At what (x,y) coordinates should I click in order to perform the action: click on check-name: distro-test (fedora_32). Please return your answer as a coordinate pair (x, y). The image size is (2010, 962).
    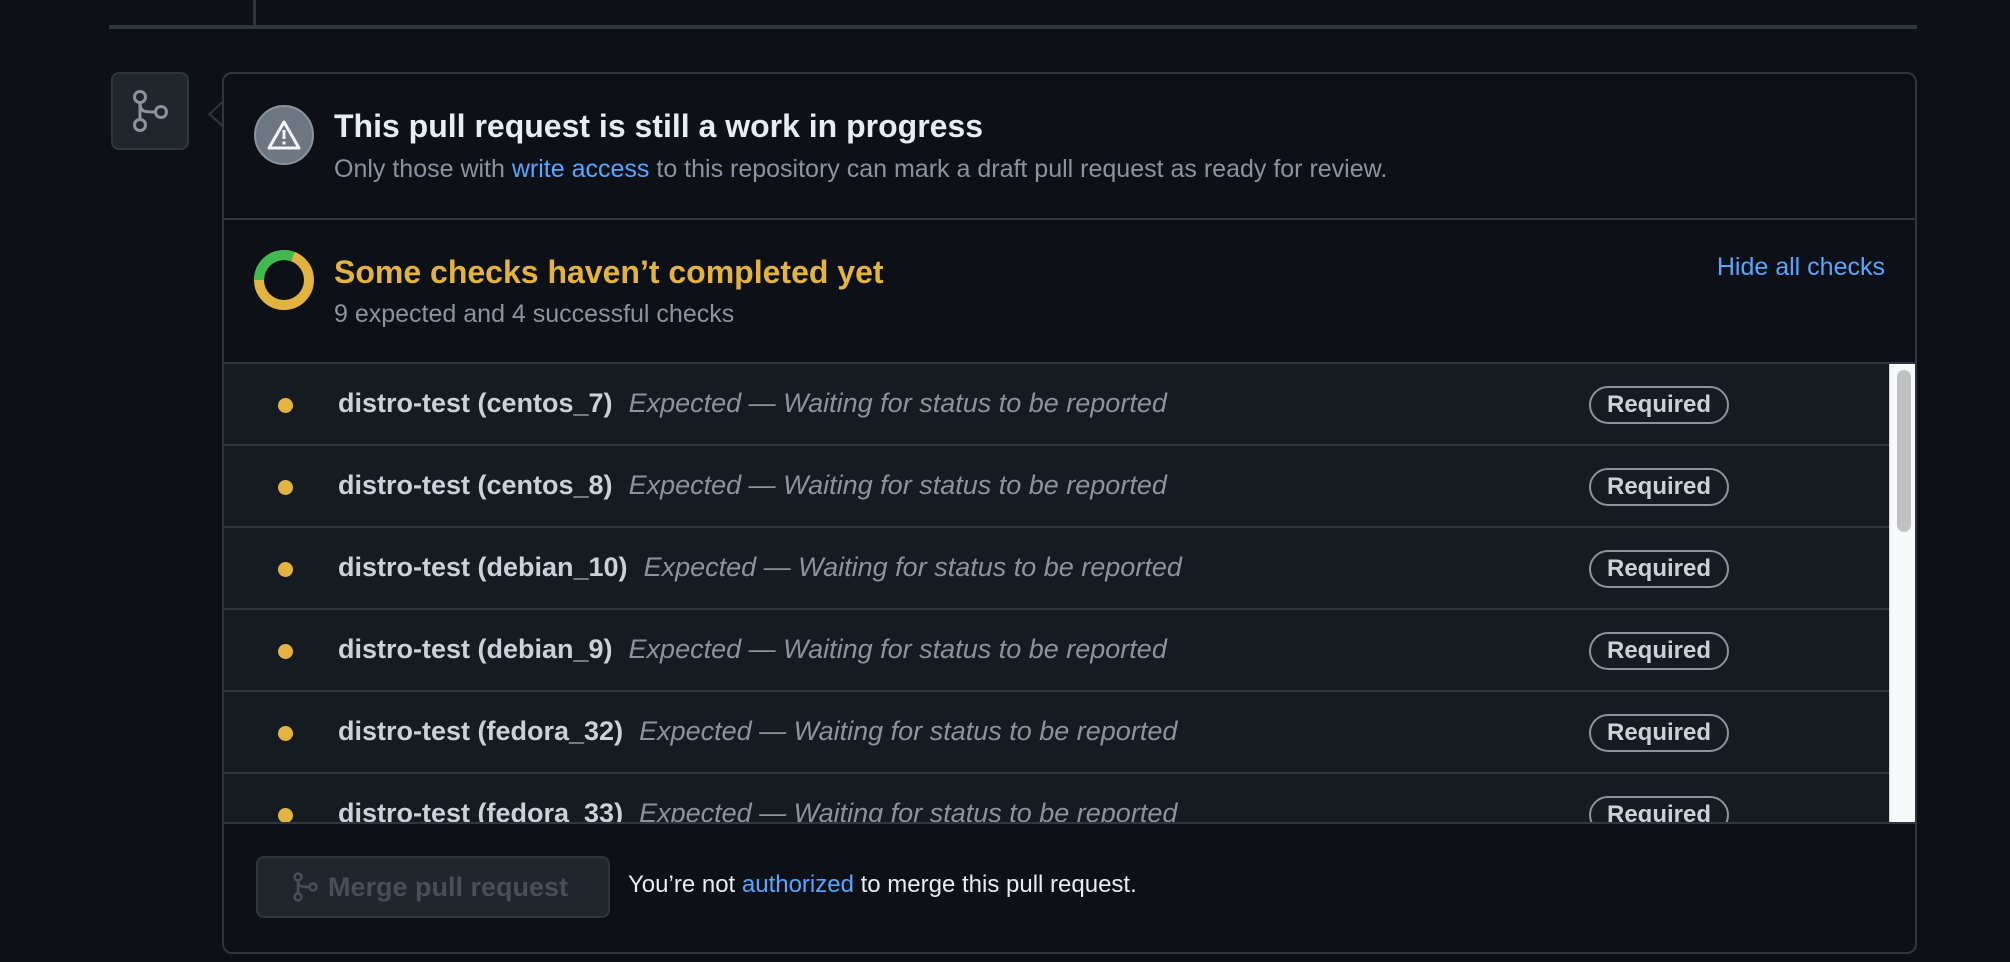
    Looking at the image, I should click on (481, 731).